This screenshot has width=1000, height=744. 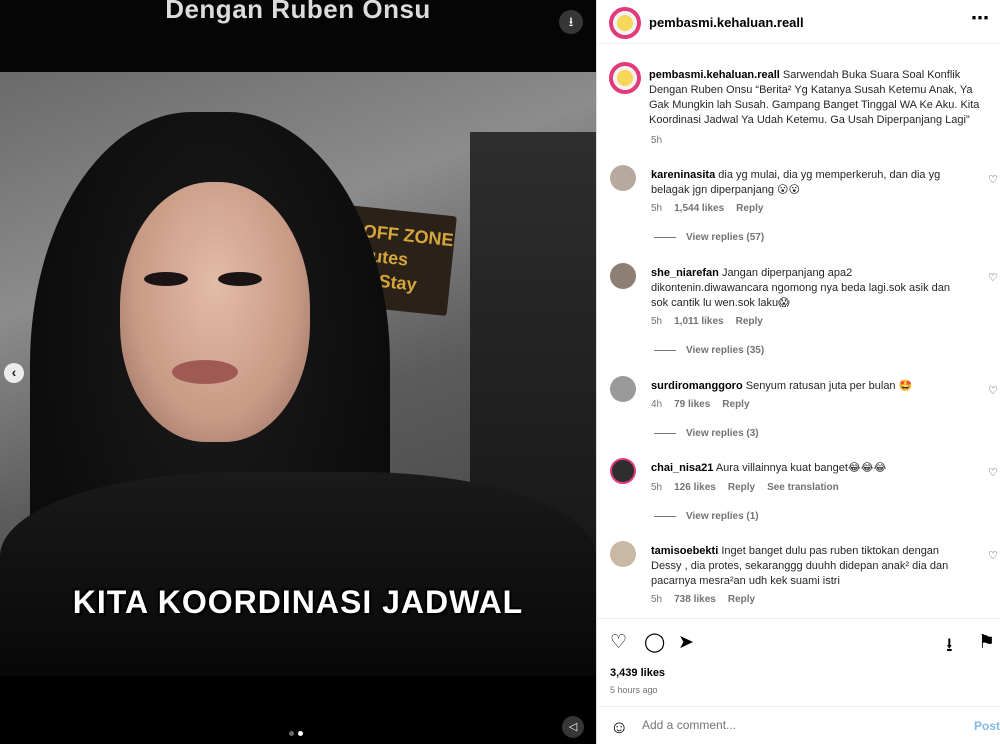 I want to click on post-header: pembasmi.kehaluan.reall ⋯, so click(x=798, y=22).